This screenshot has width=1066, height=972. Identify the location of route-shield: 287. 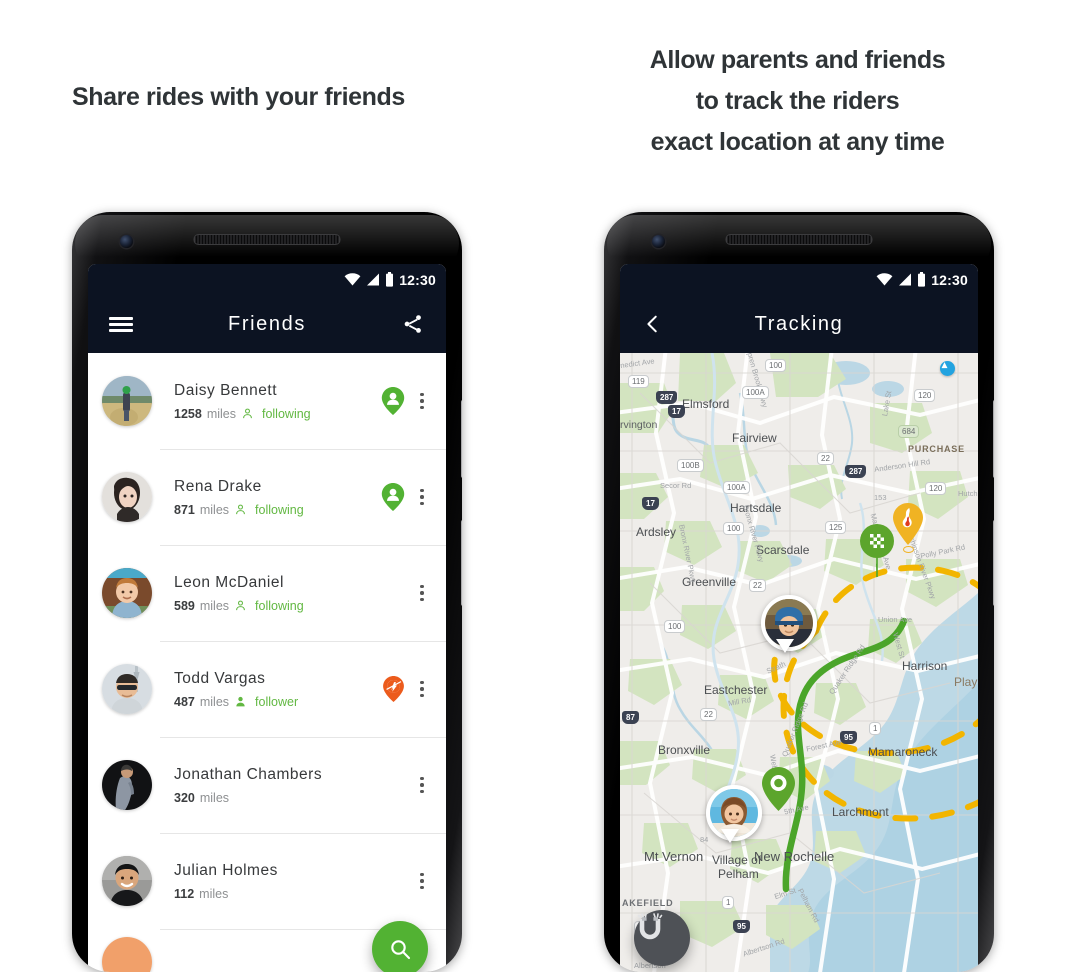
(856, 471).